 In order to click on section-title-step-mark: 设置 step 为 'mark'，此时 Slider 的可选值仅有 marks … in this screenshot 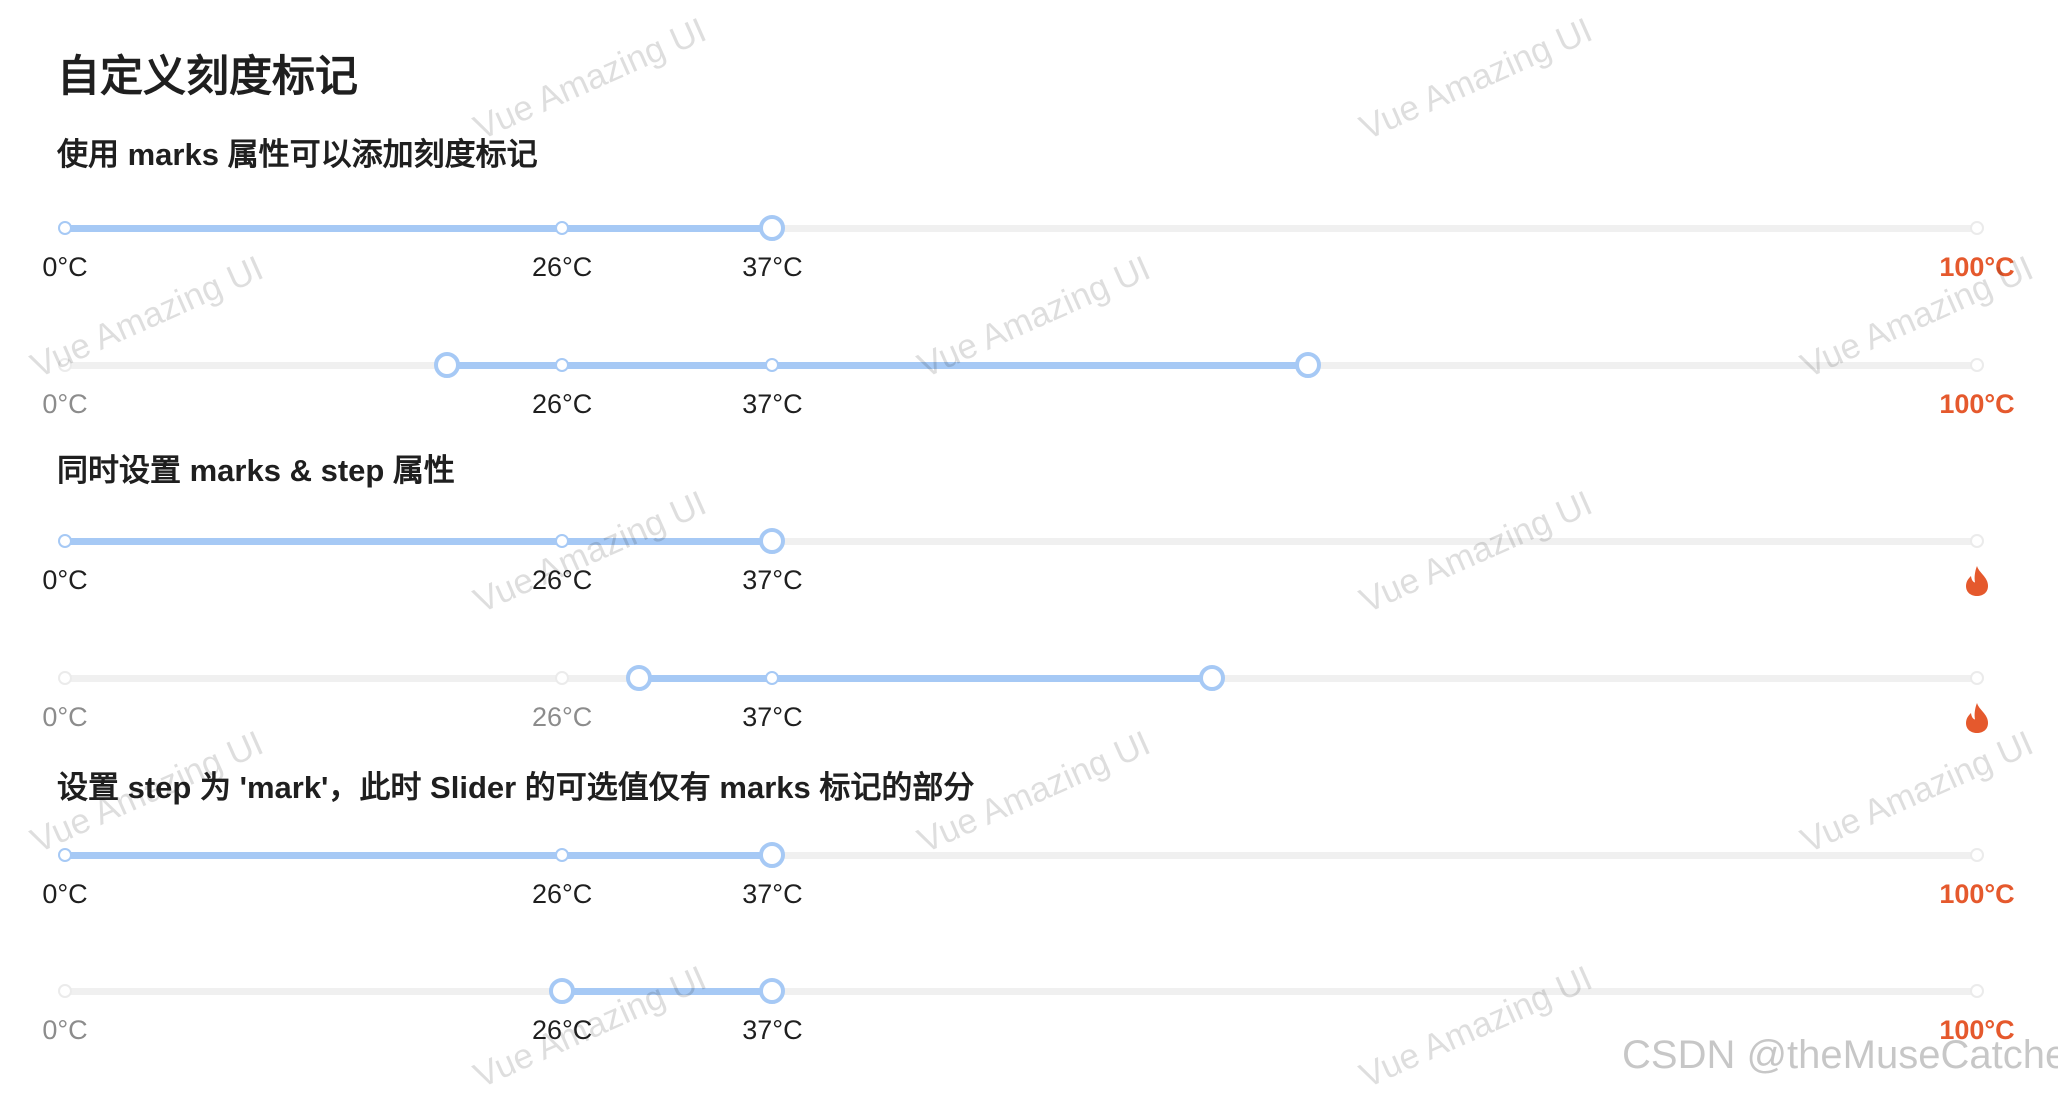, I will do `click(516, 787)`.